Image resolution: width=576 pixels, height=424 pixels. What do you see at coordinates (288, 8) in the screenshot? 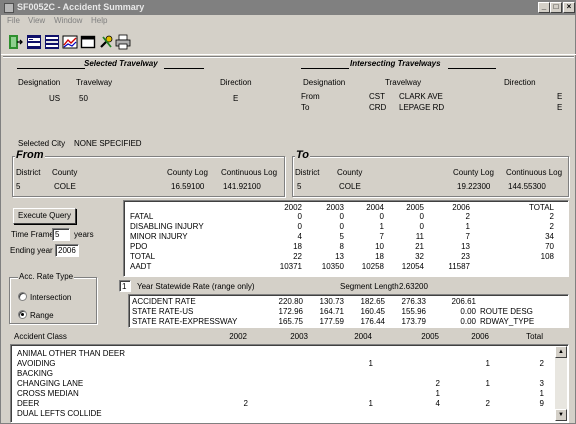
I see `title-bar: SF0052C - Accident Summary _ □ ×` at bounding box center [288, 8].